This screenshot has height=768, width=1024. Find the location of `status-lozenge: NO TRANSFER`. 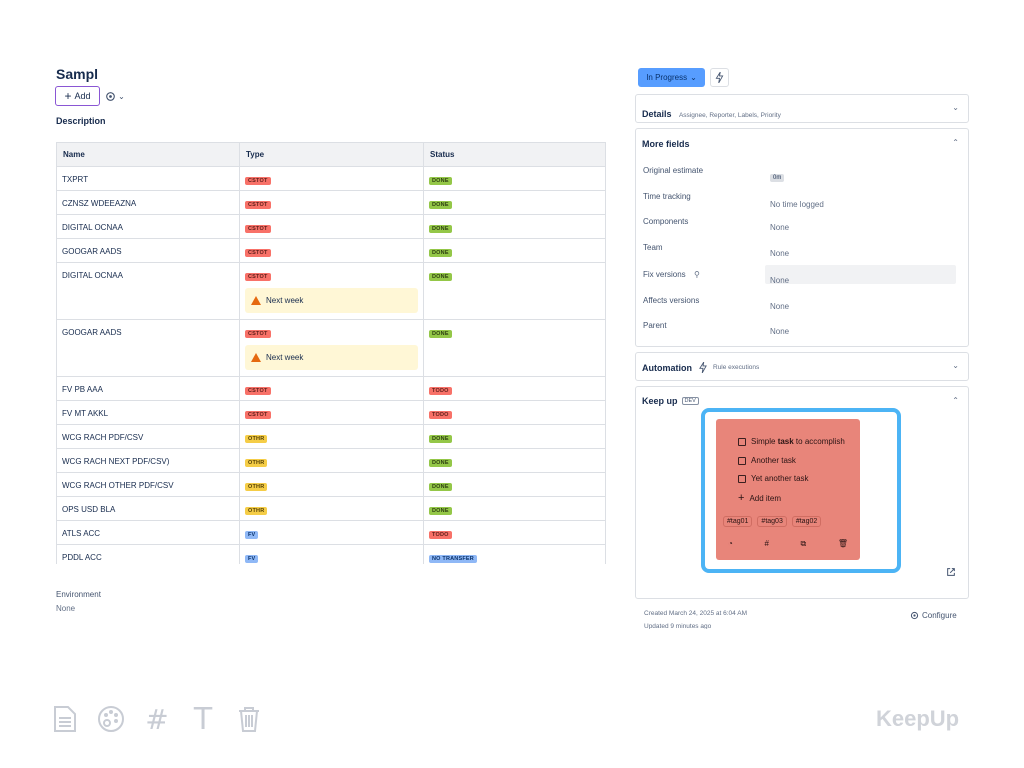

status-lozenge: NO TRANSFER is located at coordinates (453, 559).